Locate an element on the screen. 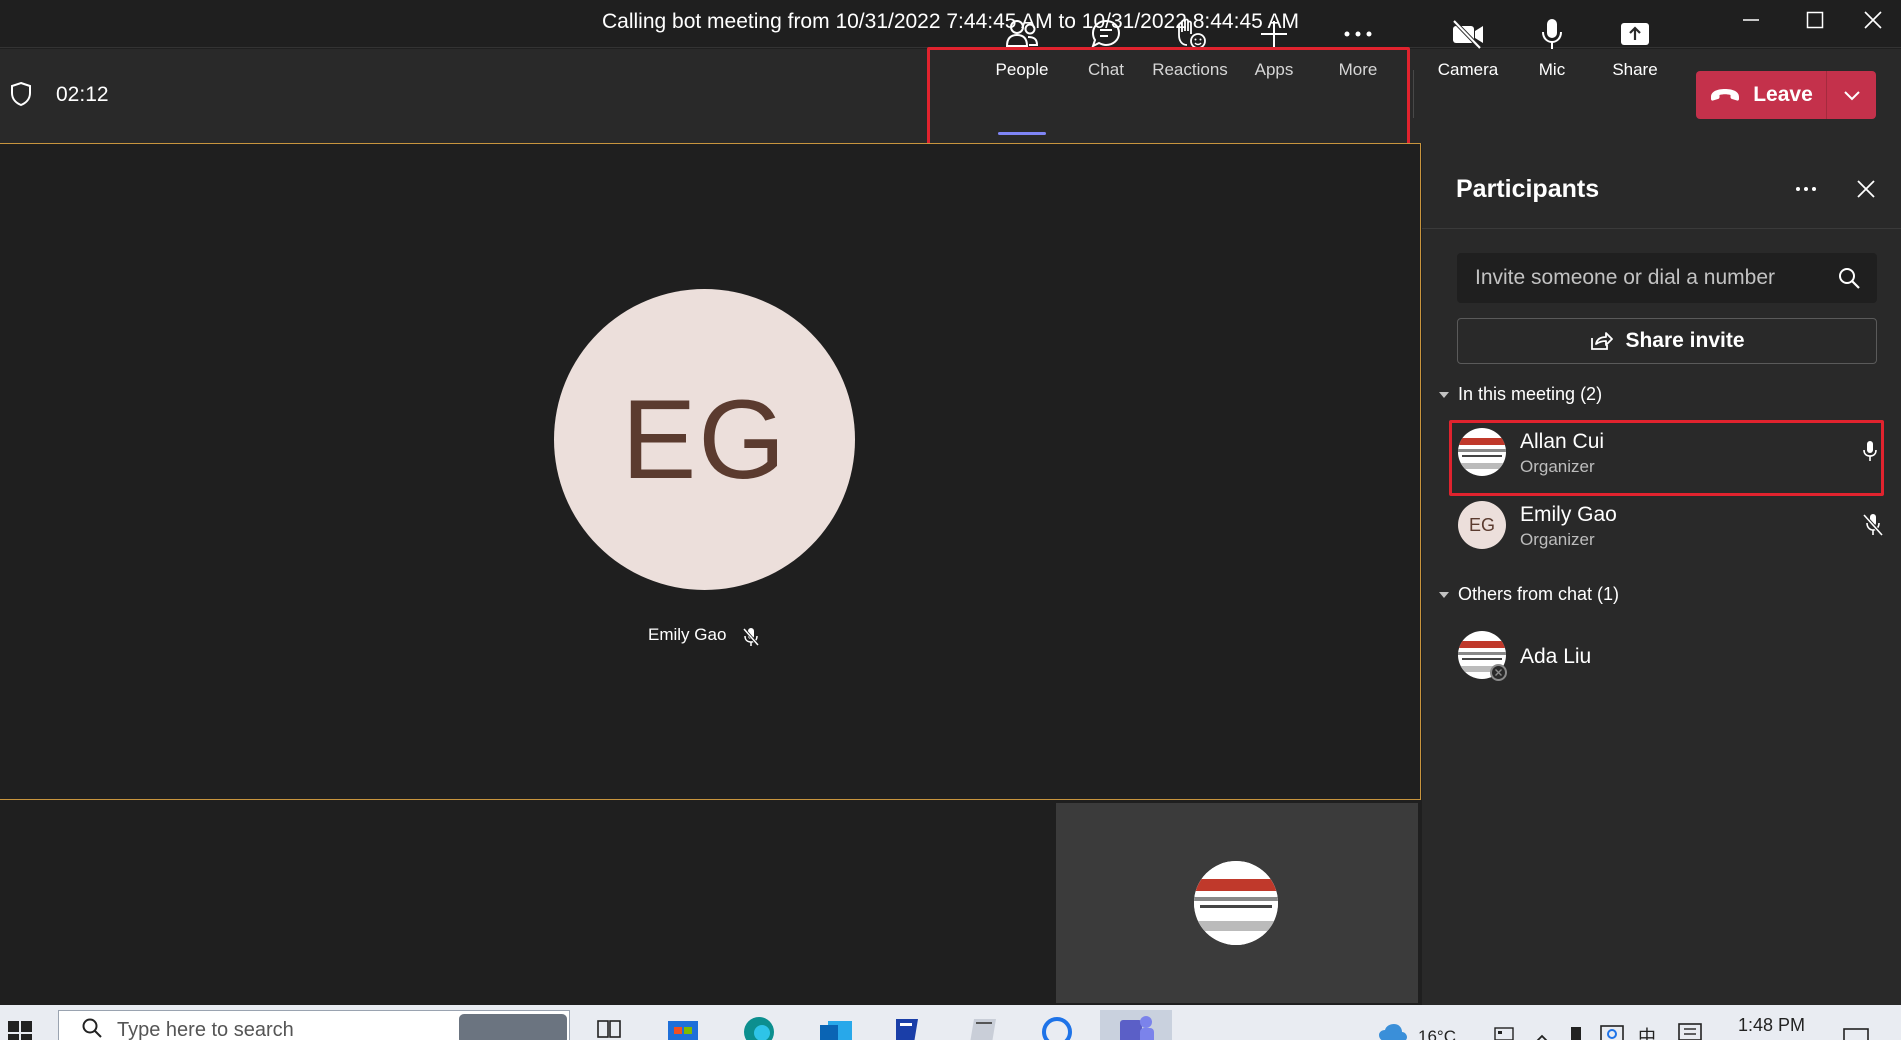  share-button: Share is located at coordinates (1635, 53).